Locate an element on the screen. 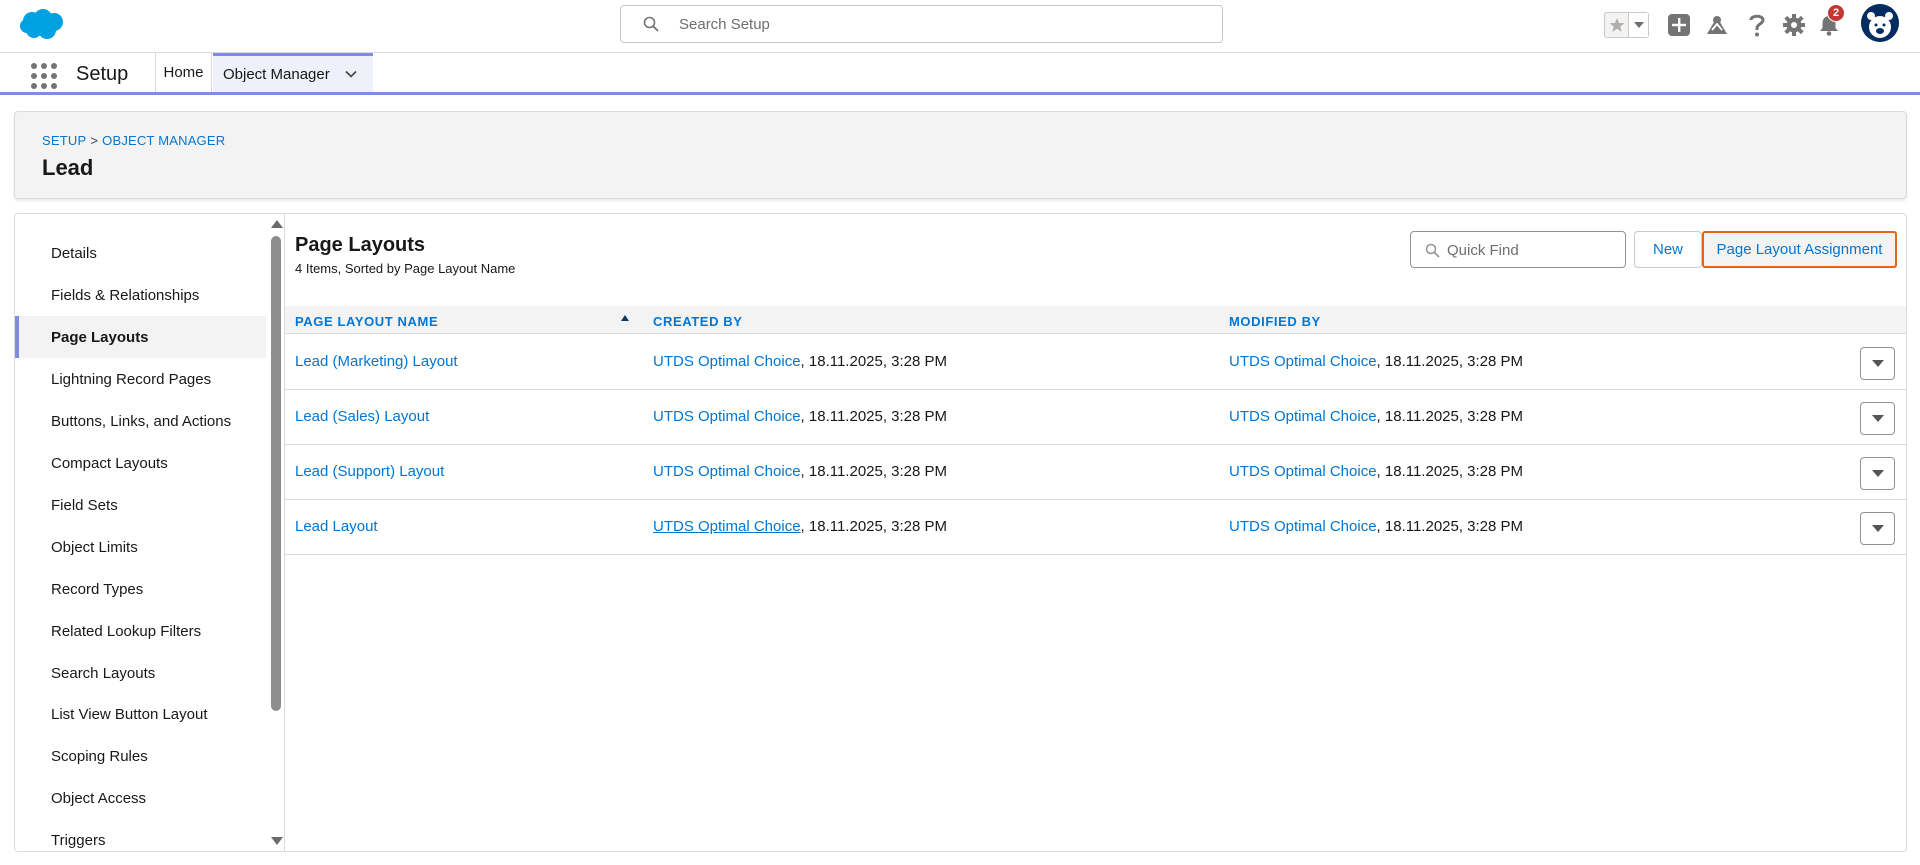 Image resolution: width=1920 pixels, height=865 pixels. setup-gear-icon is located at coordinates (1794, 25).